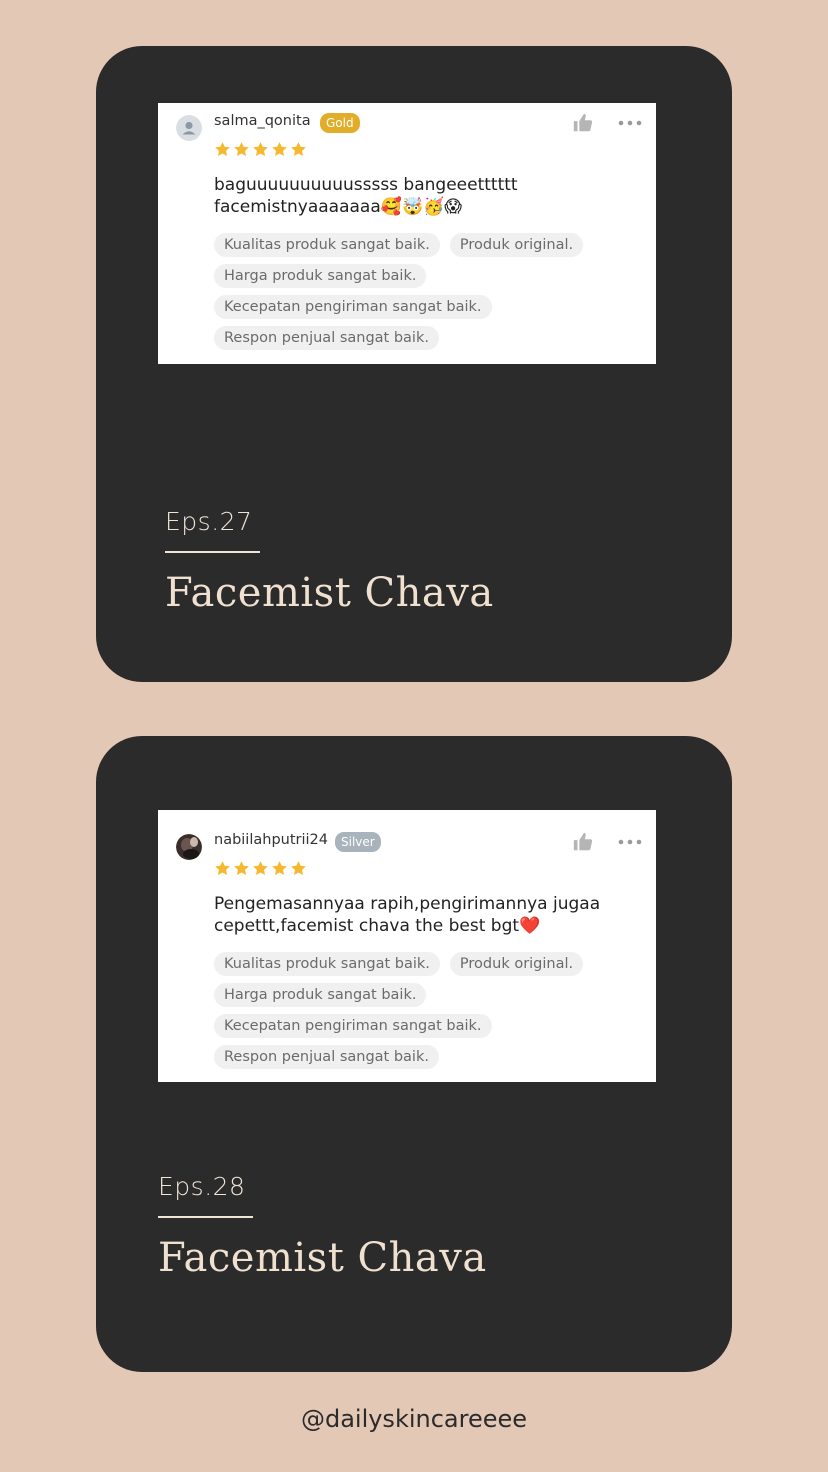 Image resolution: width=828 pixels, height=1472 pixels. What do you see at coordinates (262, 121) in the screenshot?
I see `reviewer-username: salma_qonita` at bounding box center [262, 121].